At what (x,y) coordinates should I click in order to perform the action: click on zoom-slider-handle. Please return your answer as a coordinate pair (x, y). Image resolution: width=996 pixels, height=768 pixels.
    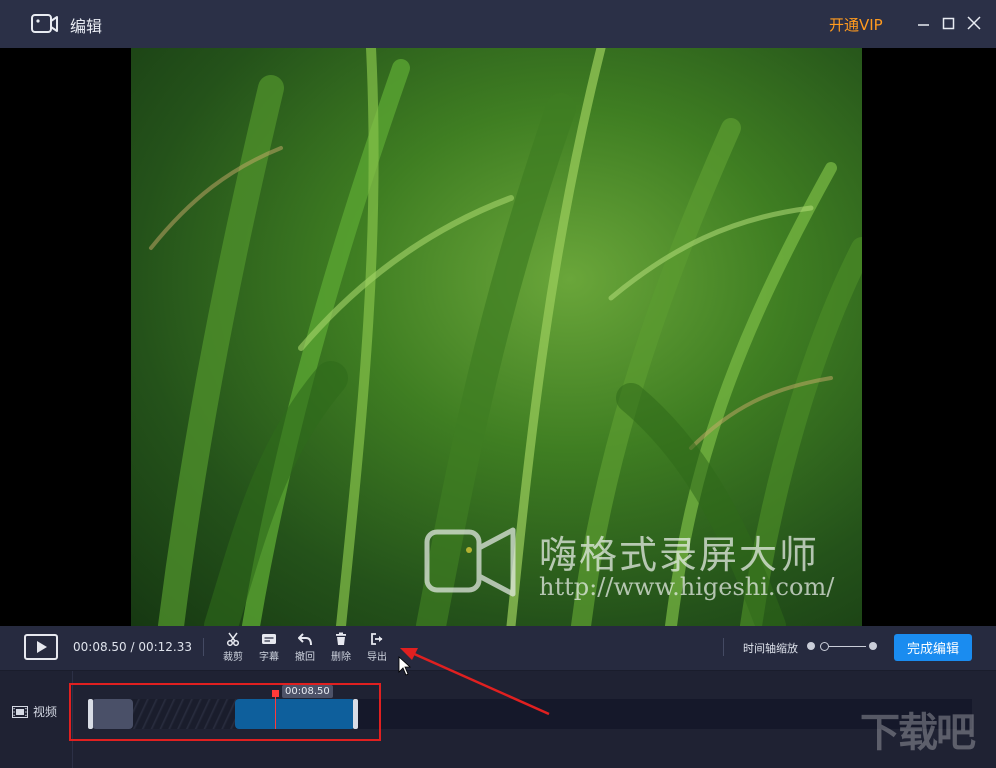
    Looking at the image, I should click on (824, 646).